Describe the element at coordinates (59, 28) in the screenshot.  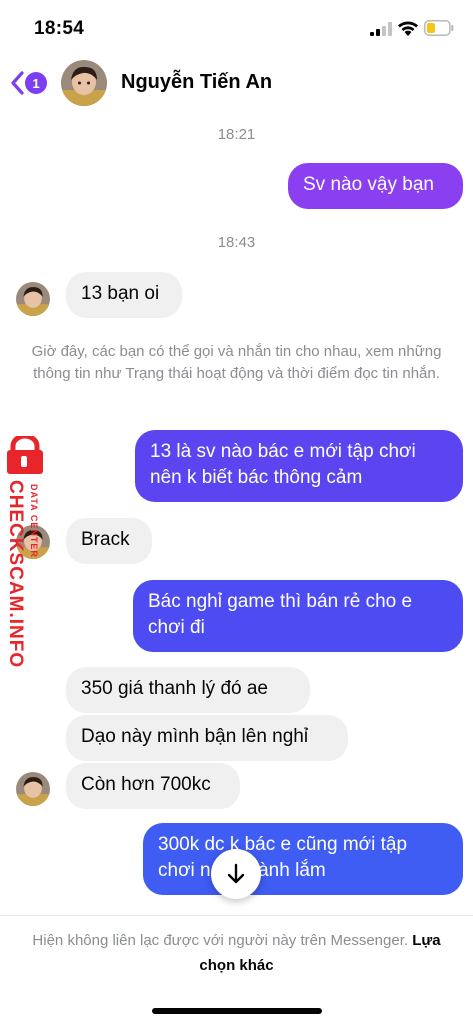
I see `clock: 18:54` at that location.